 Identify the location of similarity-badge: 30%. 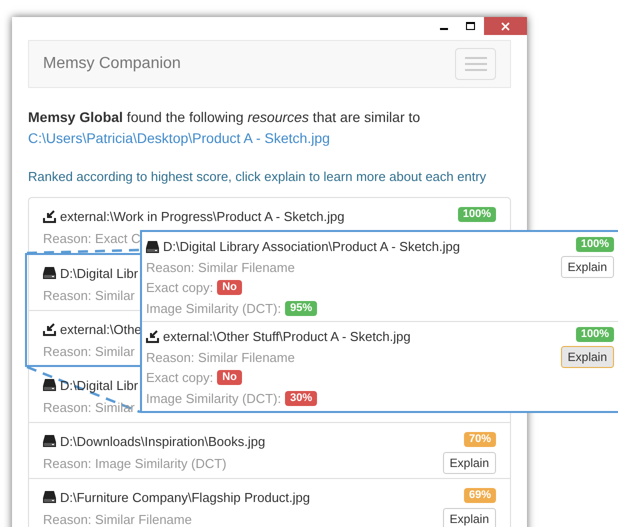
(301, 398).